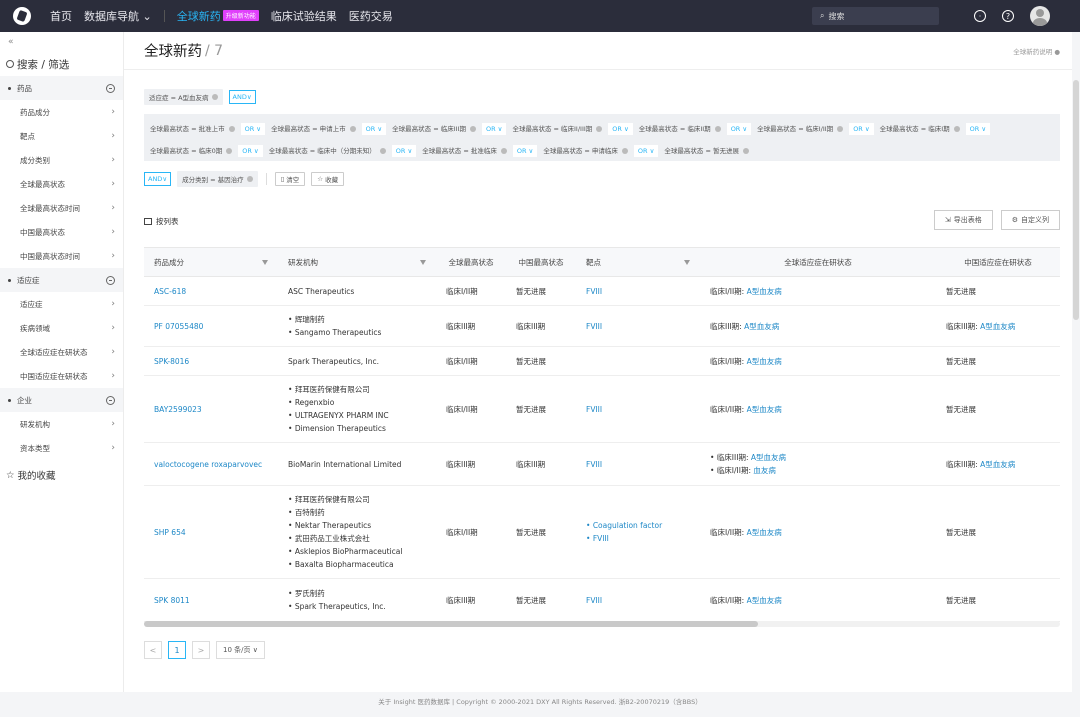  Describe the element at coordinates (371, 16) in the screenshot. I see `nav-deals: 医药交易` at that location.